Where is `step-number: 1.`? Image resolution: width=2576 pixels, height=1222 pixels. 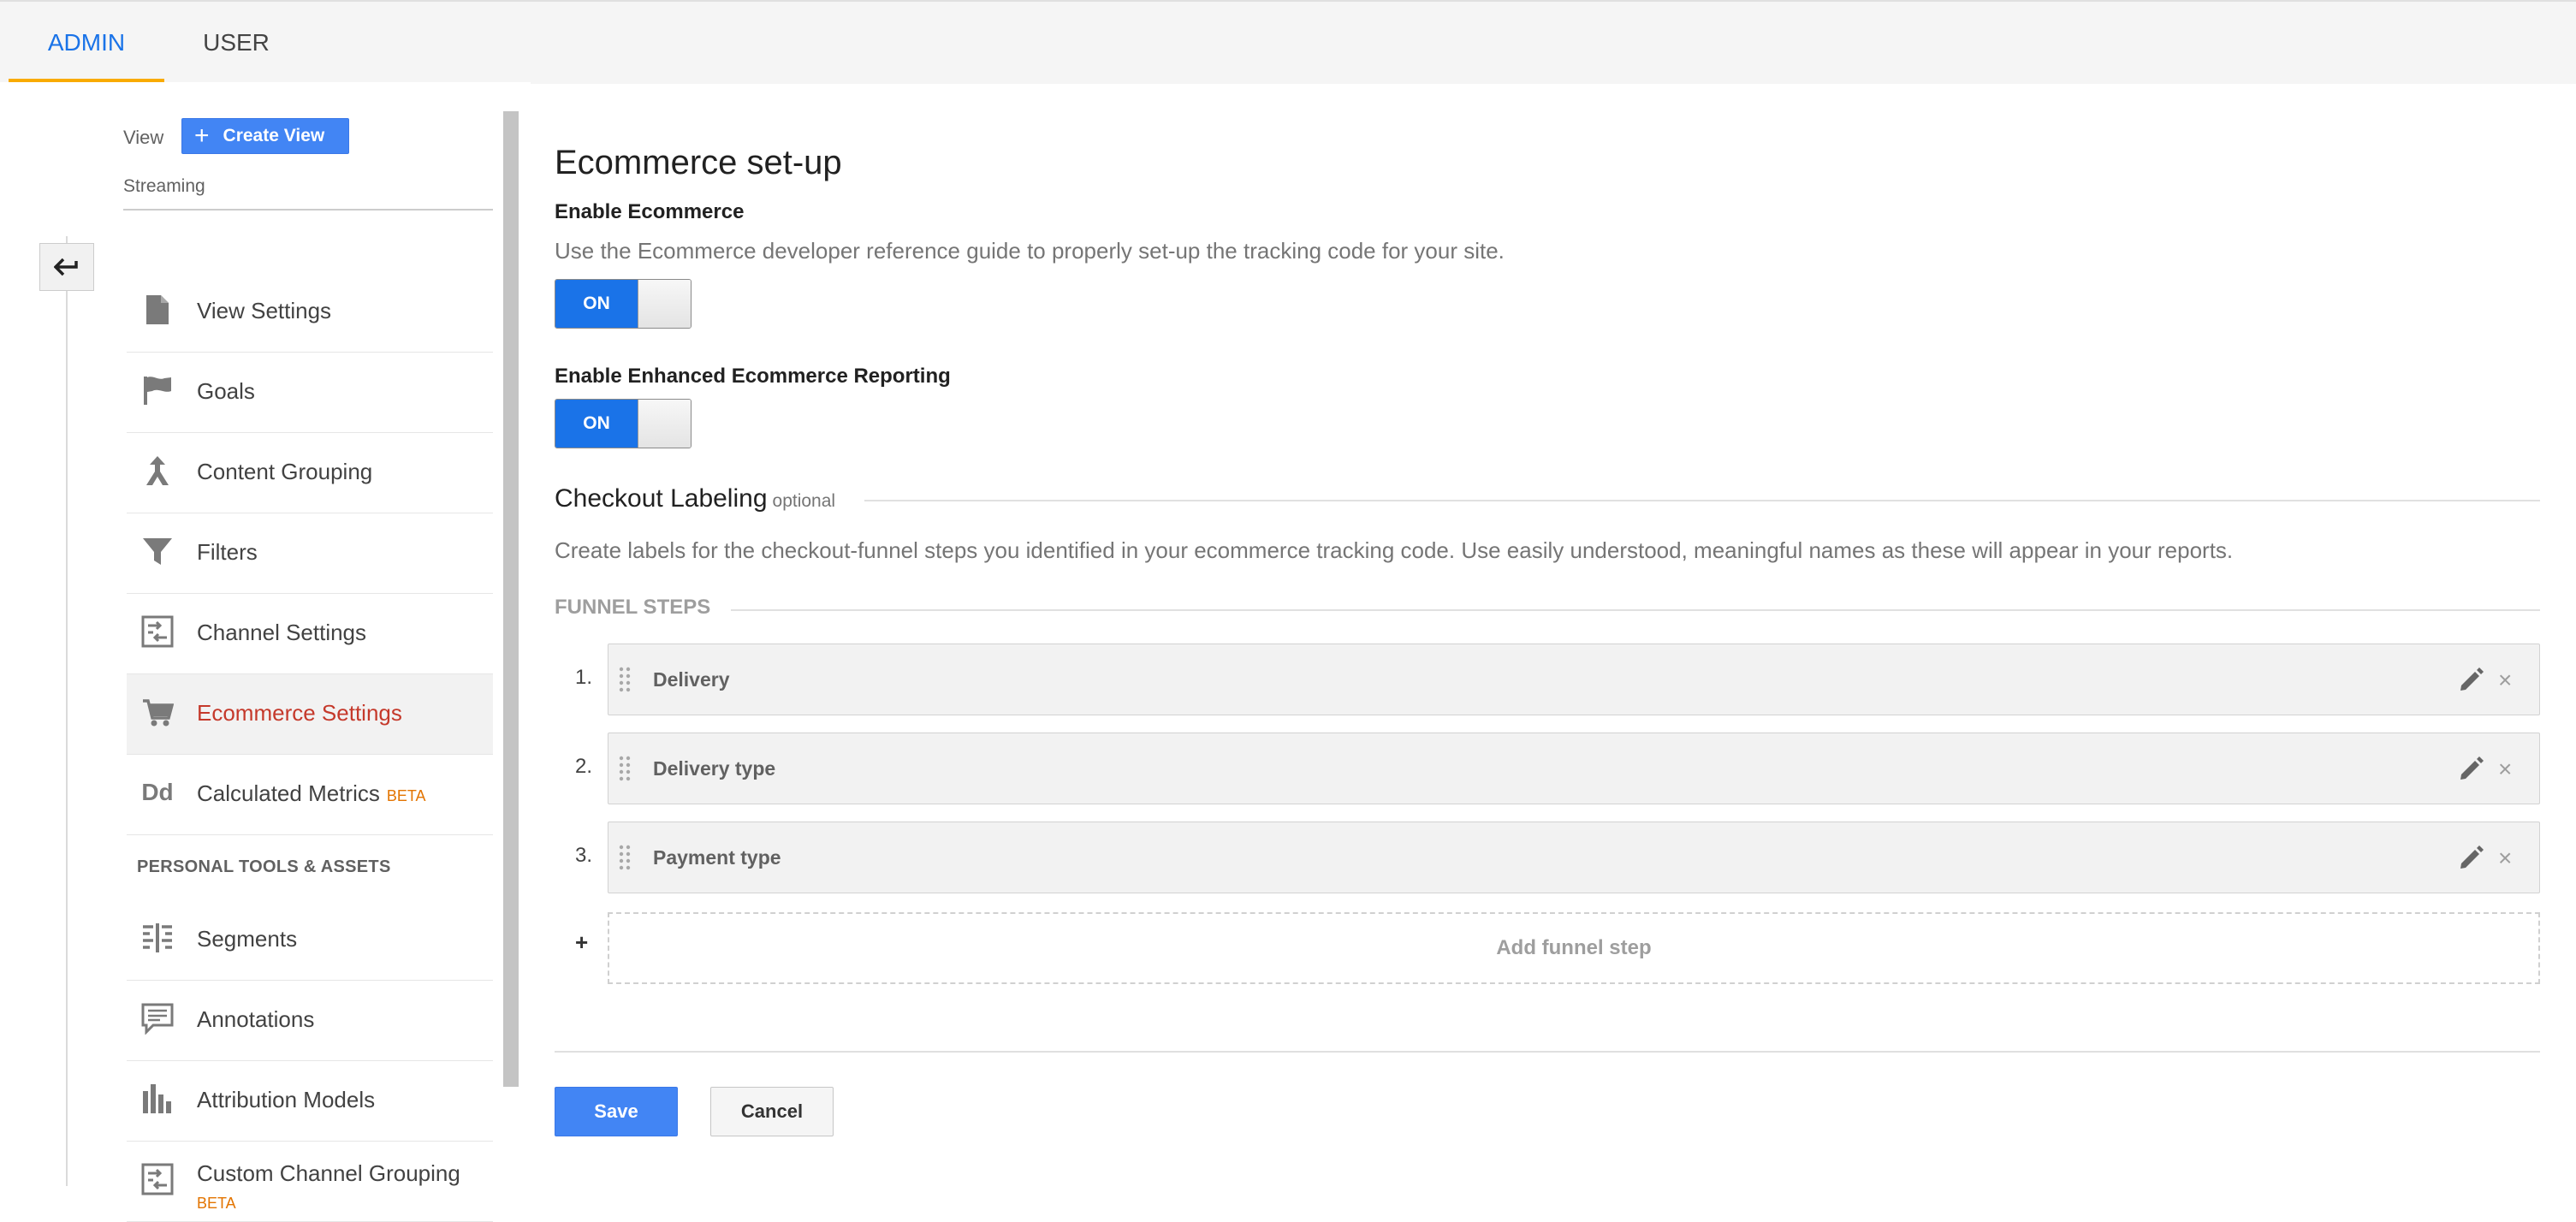 step-number: 1. is located at coordinates (584, 677).